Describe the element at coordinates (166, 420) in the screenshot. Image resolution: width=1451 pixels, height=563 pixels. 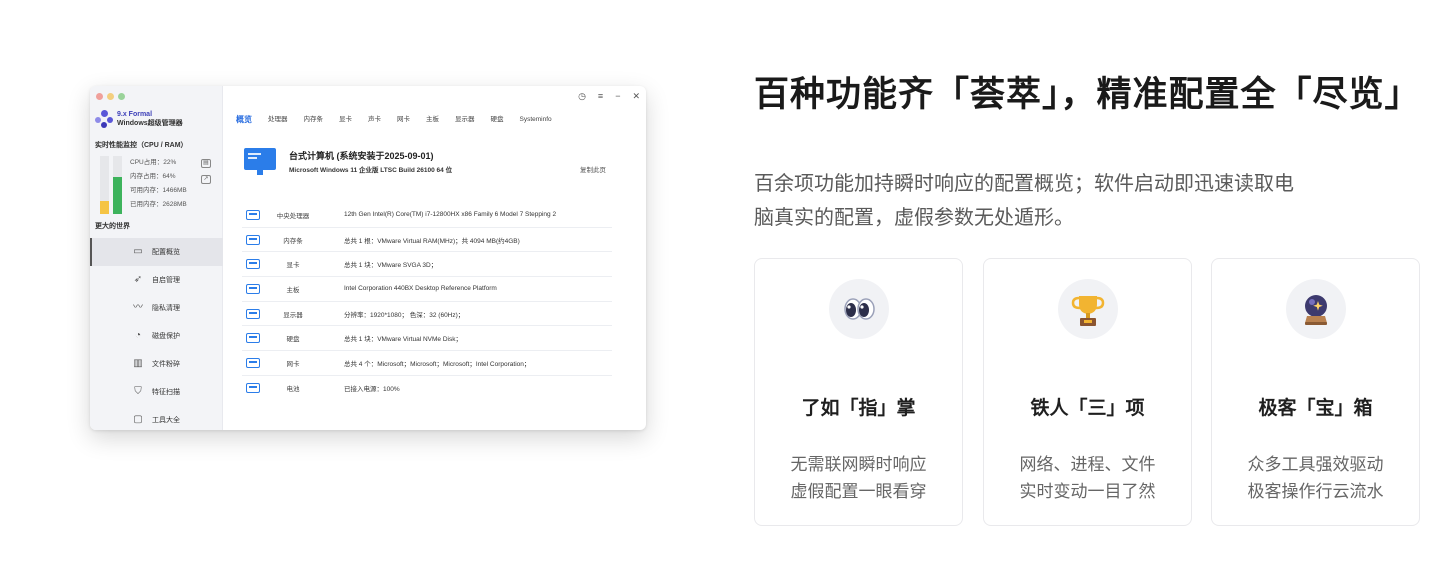
I see `sidebar-item-label: 工具大全` at that location.